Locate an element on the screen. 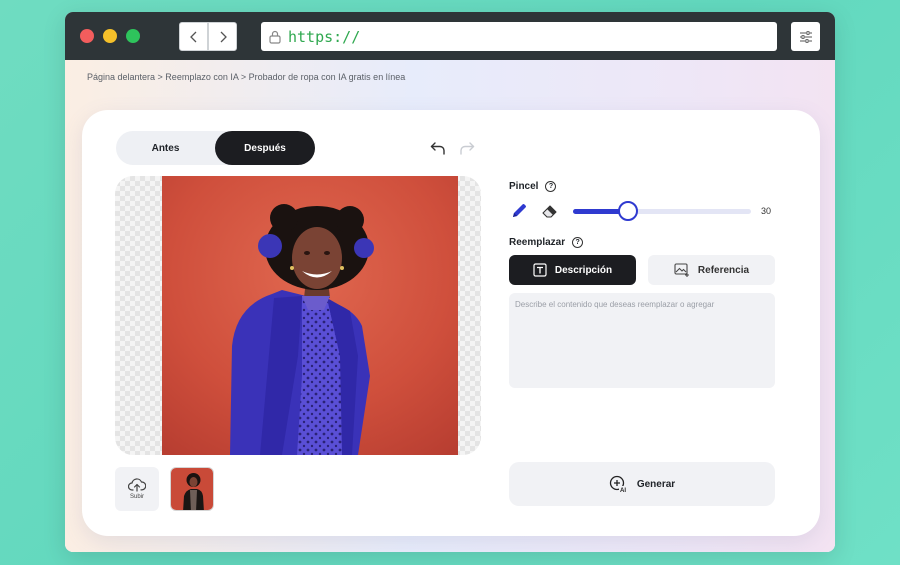 The width and height of the screenshot is (900, 565). close-window-dot is located at coordinates (87, 36).